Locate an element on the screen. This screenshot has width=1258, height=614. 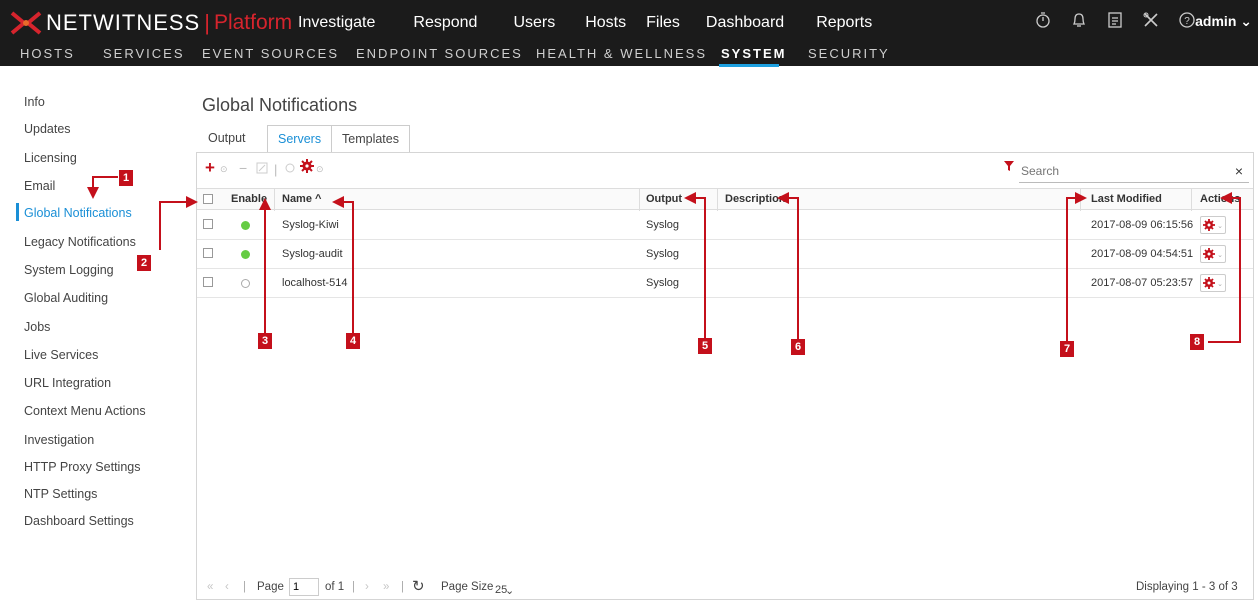
sidebar-item-investigation: Investigation is located at coordinates (59, 440).